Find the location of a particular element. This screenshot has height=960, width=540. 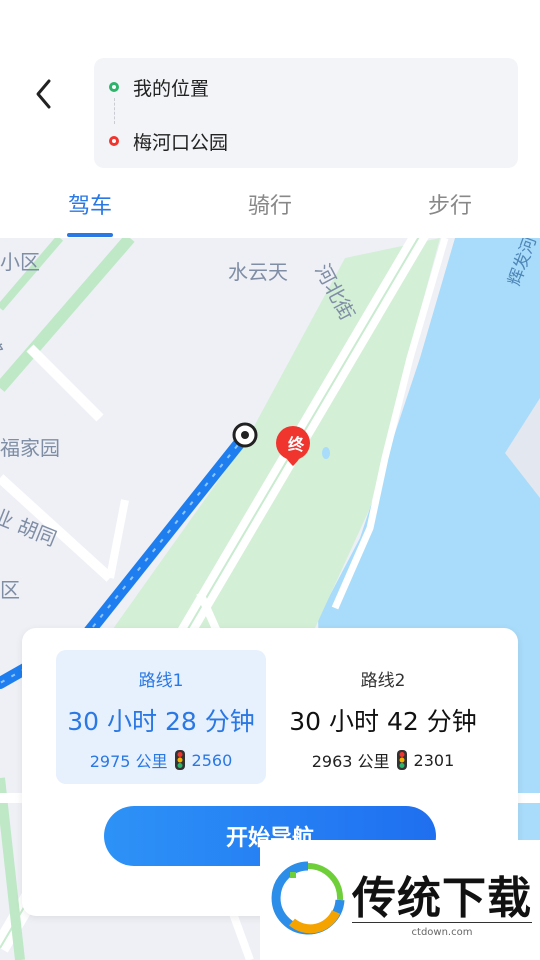

travel-mode-tabs: 驾车 骑行 步行 is located at coordinates (270, 209).